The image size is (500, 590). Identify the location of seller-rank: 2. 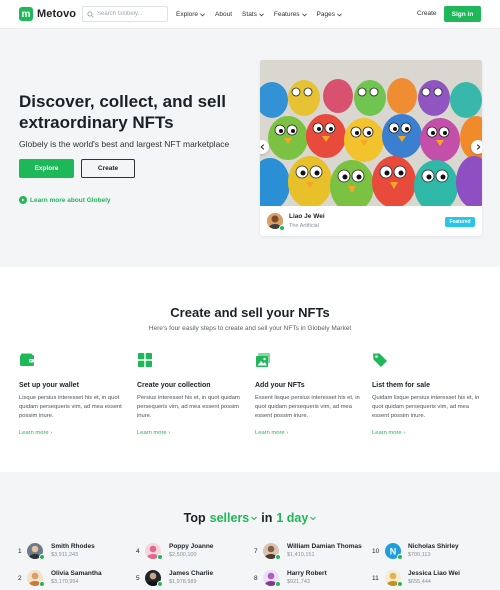
(20, 578).